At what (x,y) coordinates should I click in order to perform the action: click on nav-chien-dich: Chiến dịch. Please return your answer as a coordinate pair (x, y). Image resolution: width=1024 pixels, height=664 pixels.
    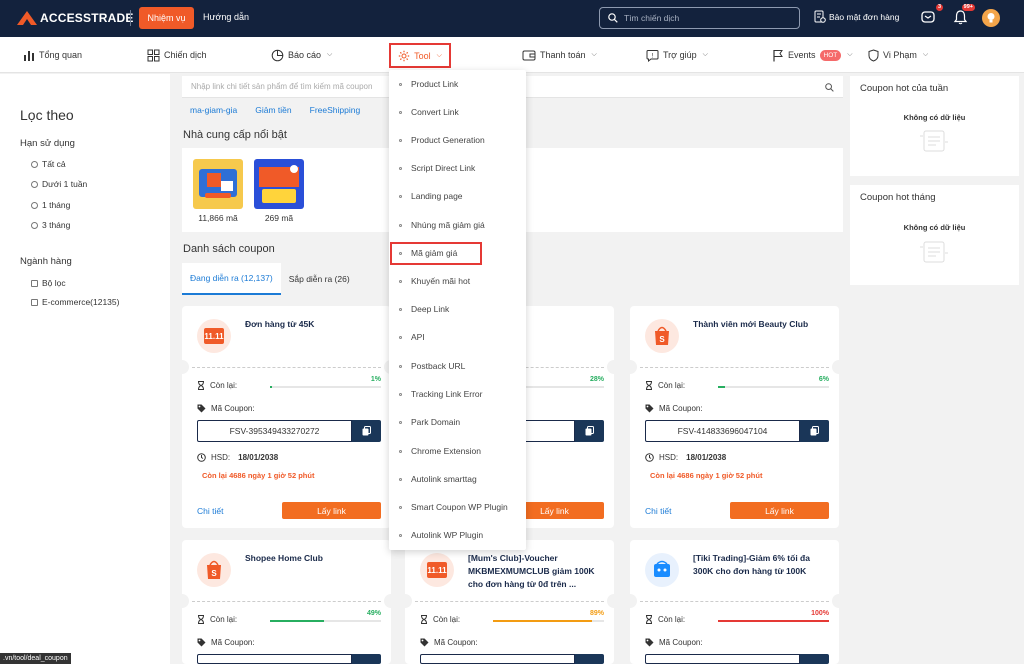
    Looking at the image, I should click on (177, 55).